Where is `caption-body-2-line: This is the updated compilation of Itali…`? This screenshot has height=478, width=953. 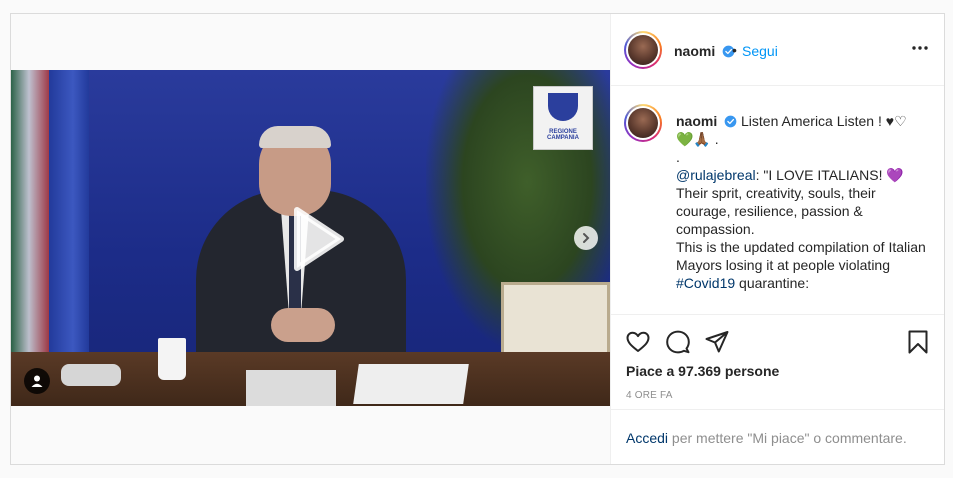
caption-body-2-line: This is the updated compilation of Itali… is located at coordinates (801, 265).